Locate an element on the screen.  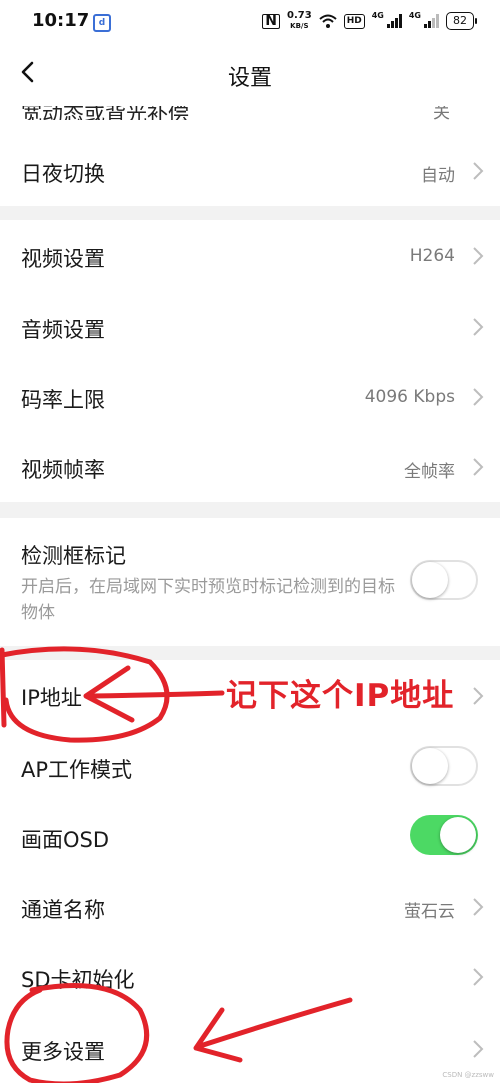
net-speed: 0.73 KB/S is located at coordinates (299, 20).